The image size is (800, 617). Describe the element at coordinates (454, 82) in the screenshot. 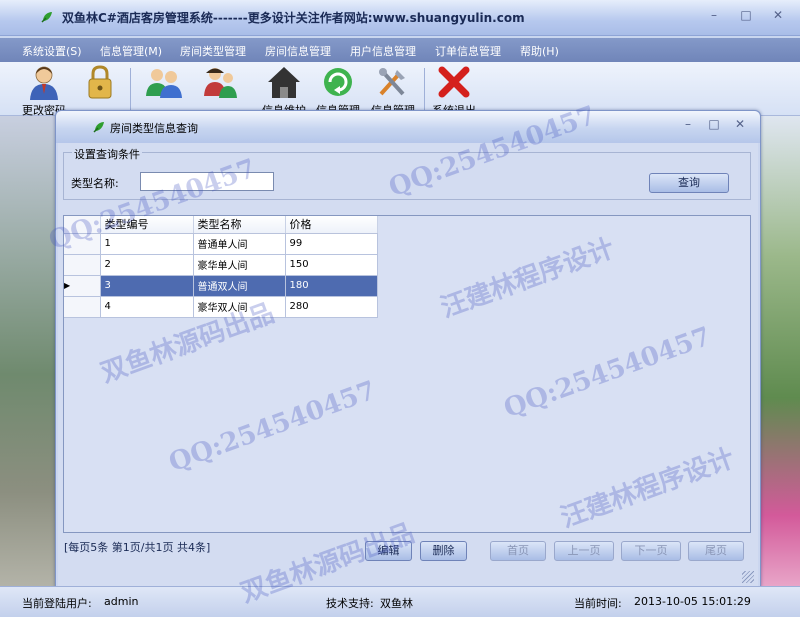

I see `exit-x-icon` at that location.